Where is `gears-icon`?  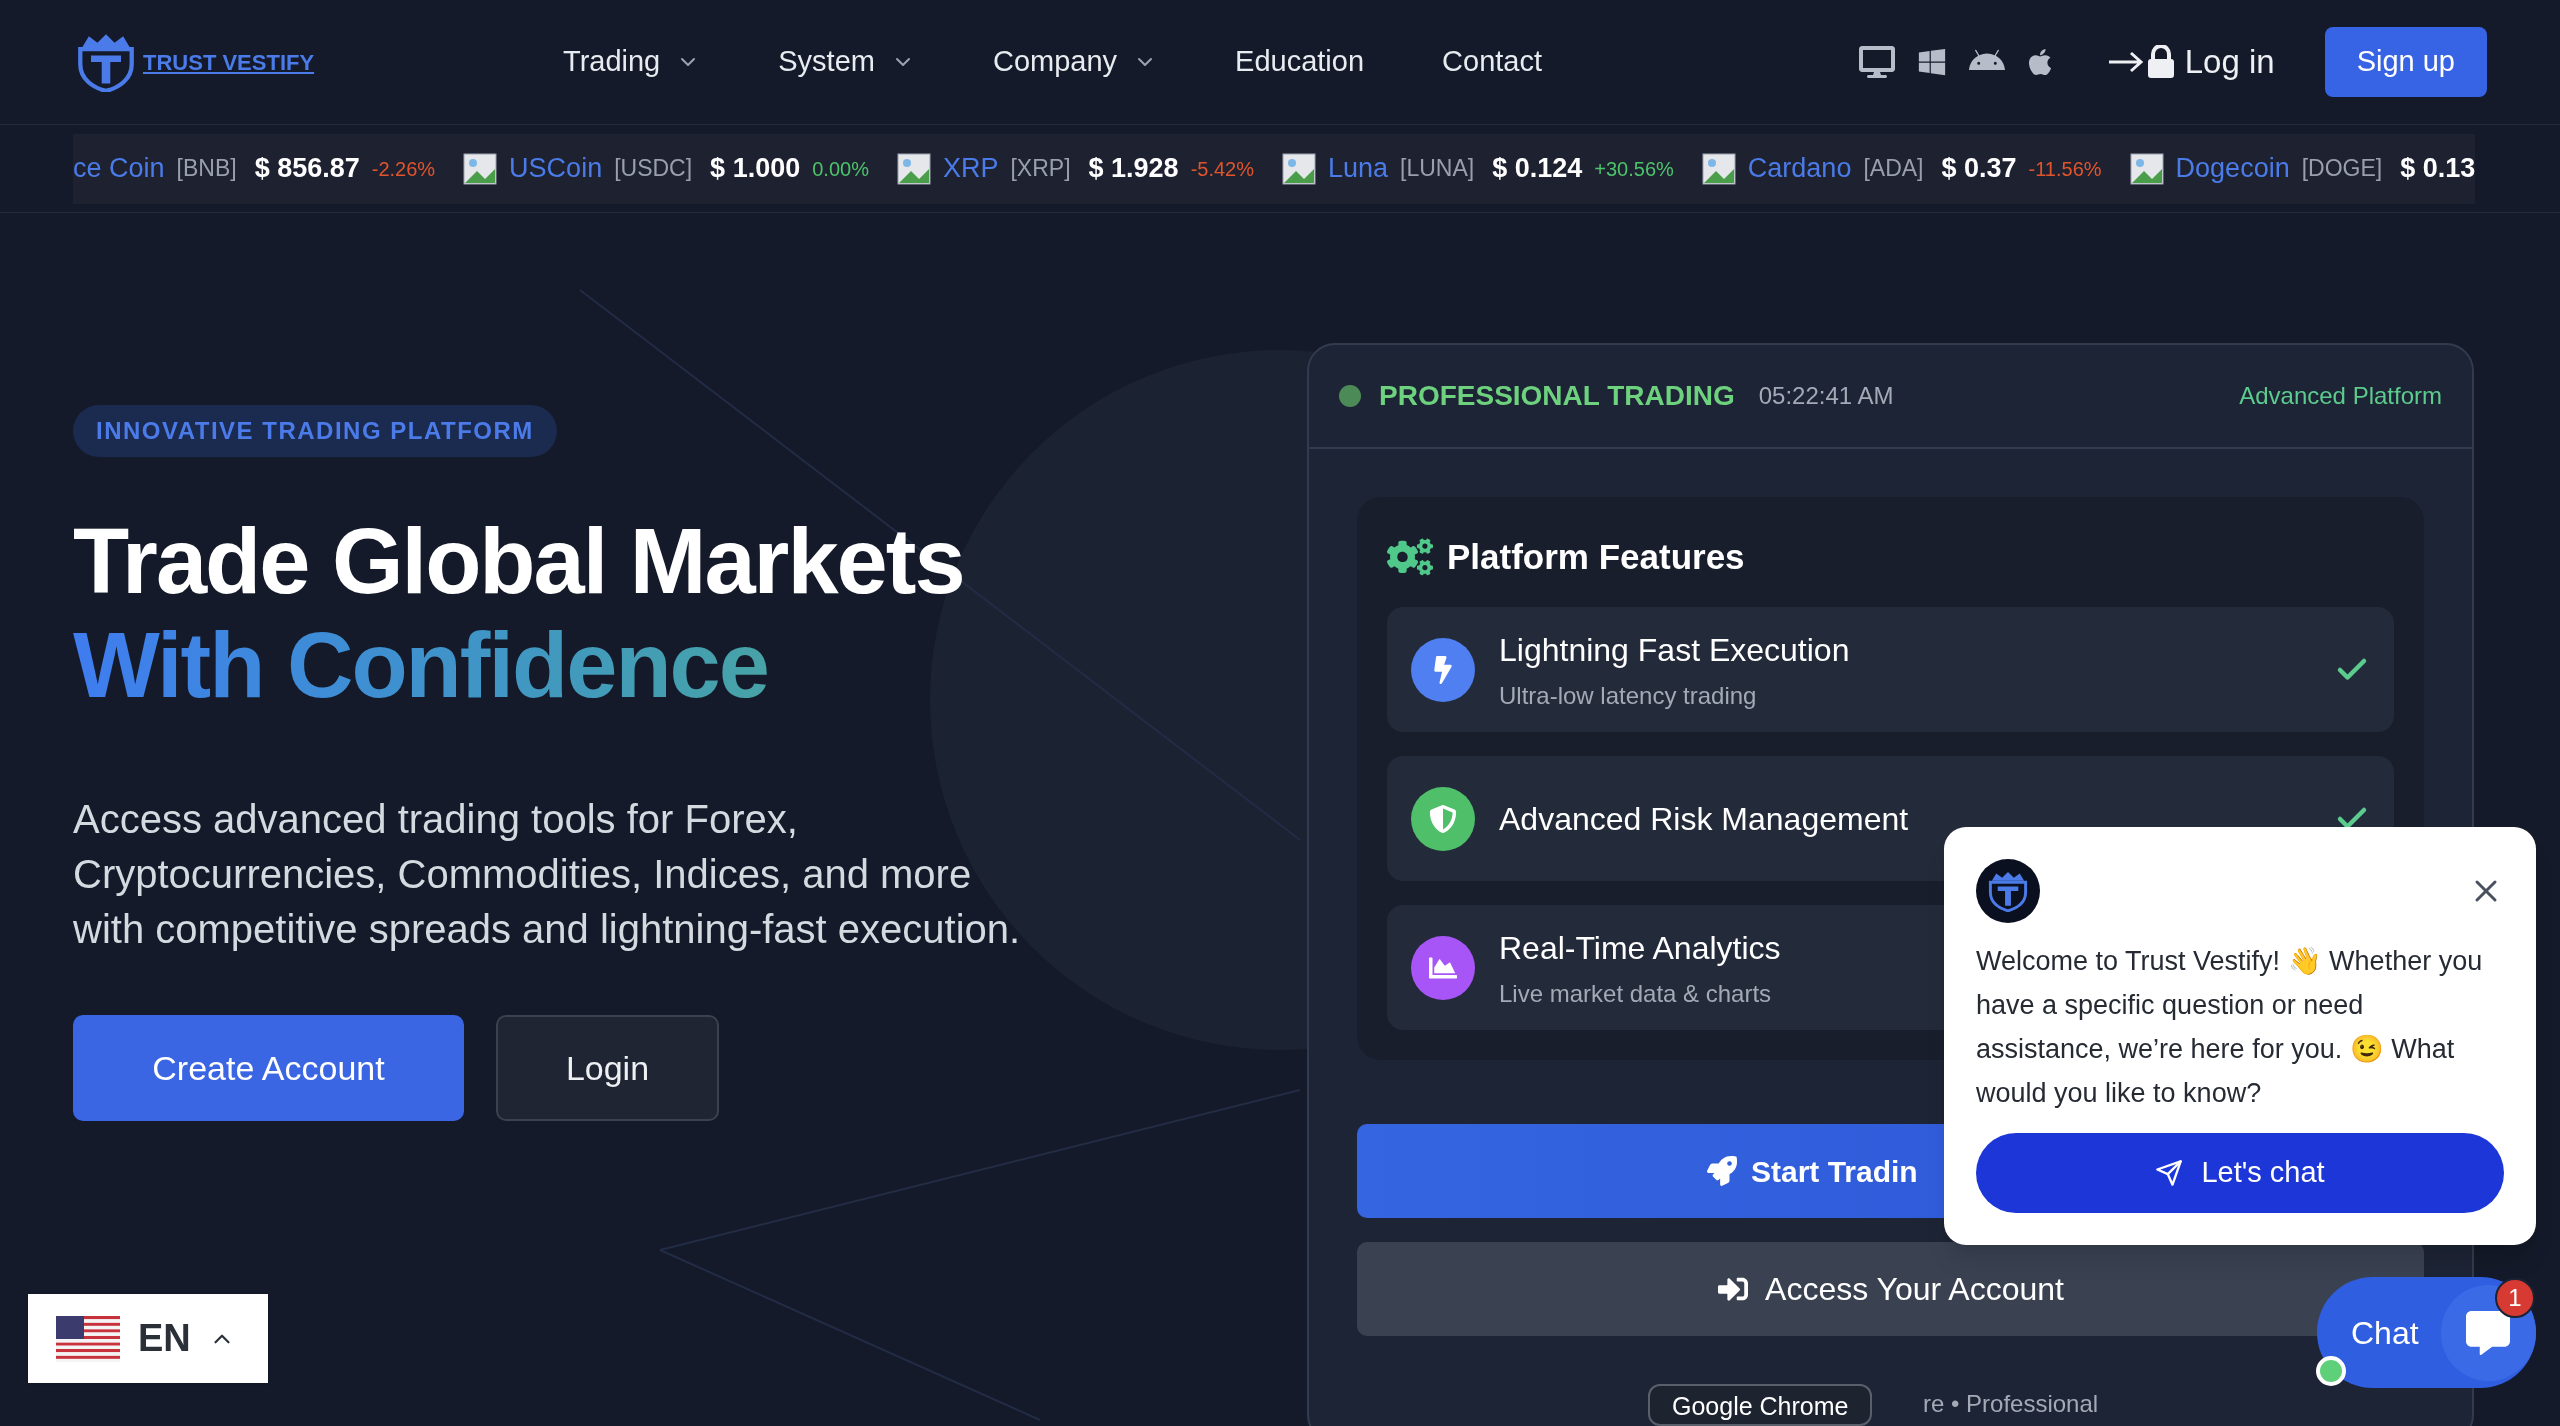
gears-icon is located at coordinates (1410, 557).